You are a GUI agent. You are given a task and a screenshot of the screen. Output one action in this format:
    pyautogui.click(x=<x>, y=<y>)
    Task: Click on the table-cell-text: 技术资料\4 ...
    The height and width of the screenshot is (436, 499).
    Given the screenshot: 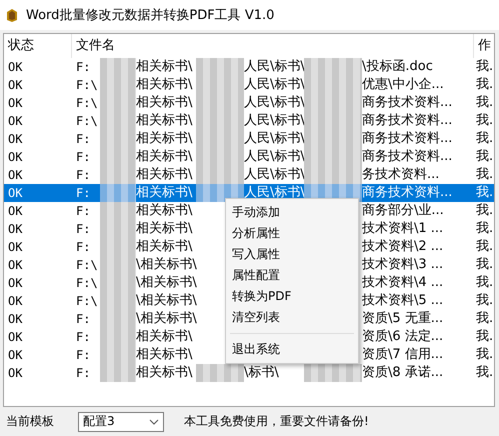 What is the action you would take?
    pyautogui.click(x=403, y=283)
    